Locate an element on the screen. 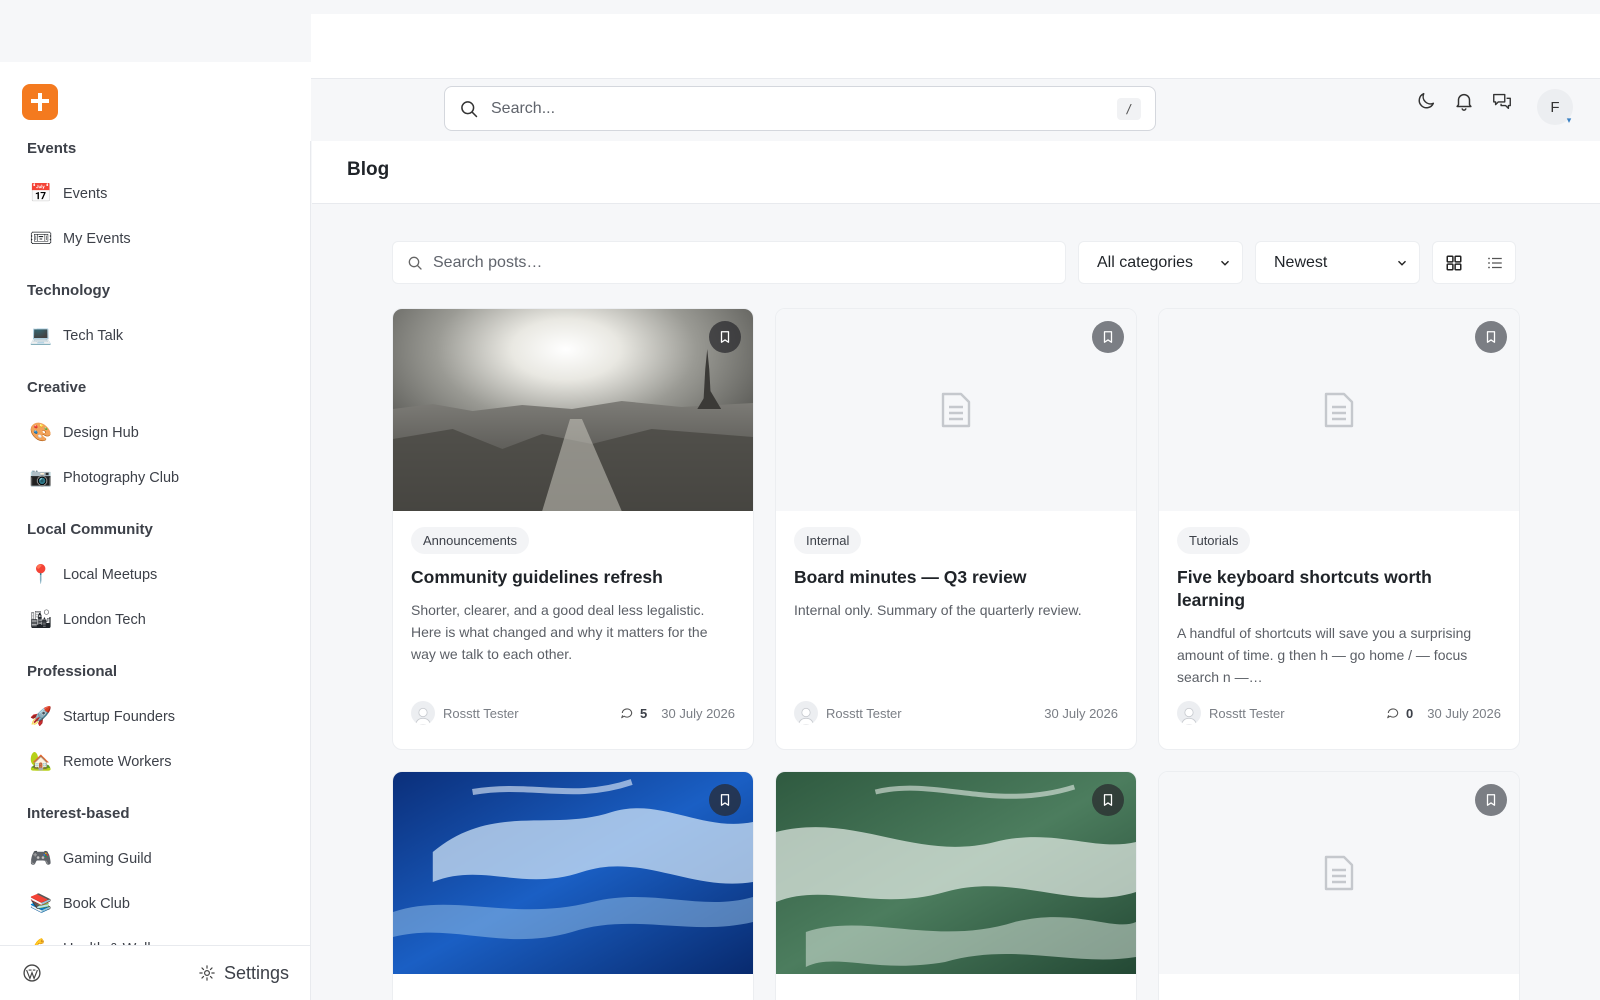 The height and width of the screenshot is (1000, 1600). post-footer: Rosstt Tester 0 30 July 2026 is located at coordinates (1339, 713).